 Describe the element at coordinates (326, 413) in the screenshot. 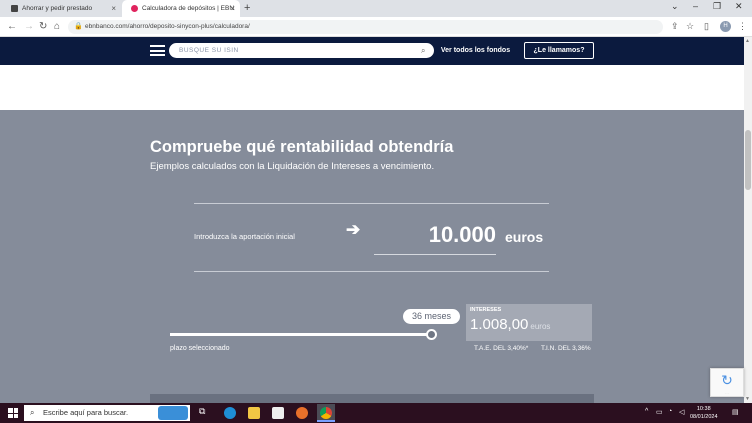

I see `chrome-icon` at that location.